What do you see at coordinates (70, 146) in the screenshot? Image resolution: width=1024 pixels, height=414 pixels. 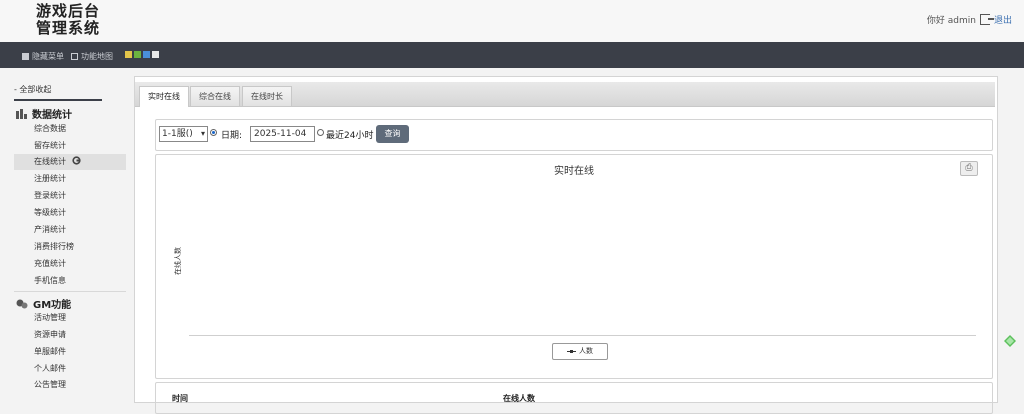 I see `sidebar-item-retention: 留存统计` at bounding box center [70, 146].